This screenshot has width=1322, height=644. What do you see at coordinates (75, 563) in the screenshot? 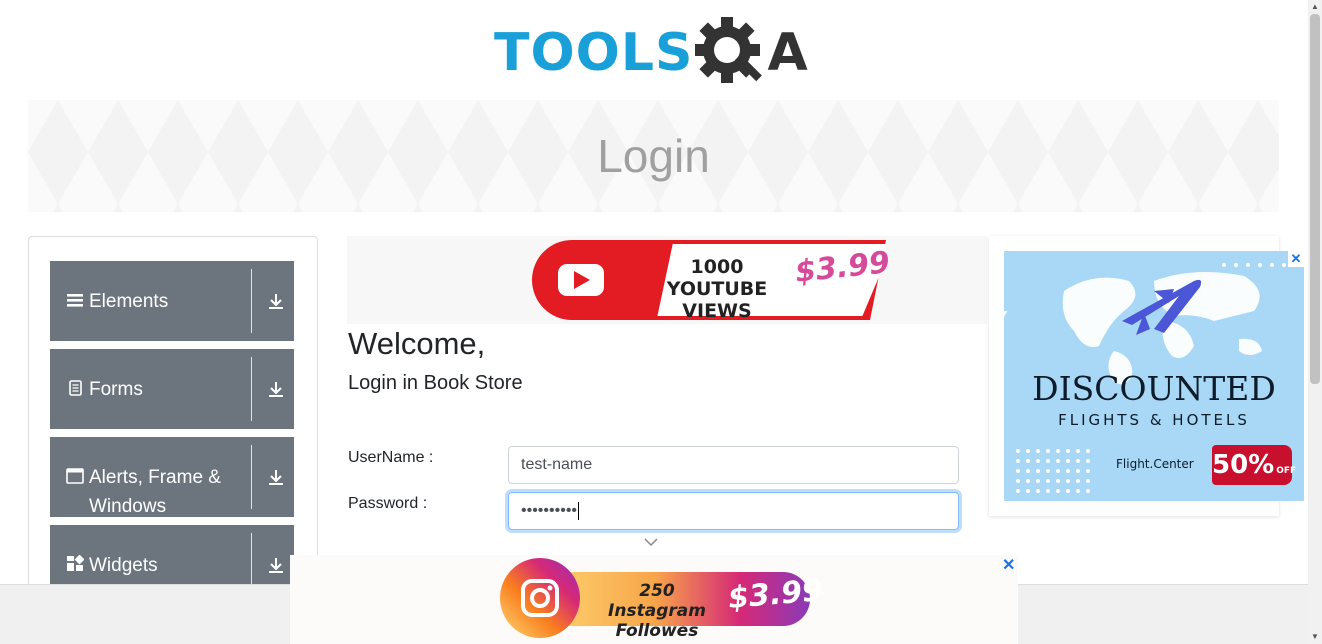
I see `widgets-icon` at bounding box center [75, 563].